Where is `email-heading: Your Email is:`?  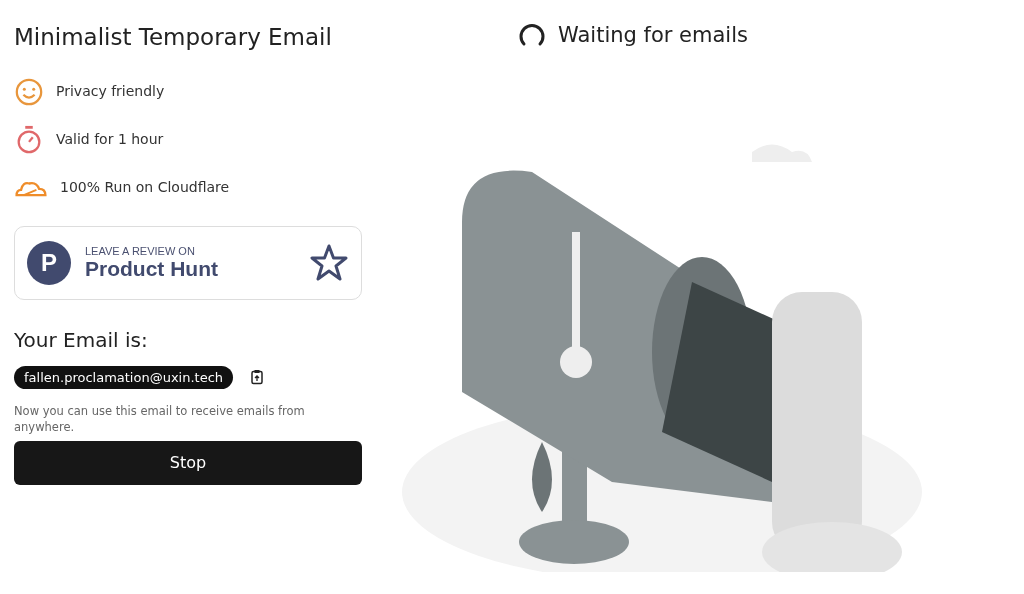
email-heading: Your Email is: is located at coordinates (81, 339).